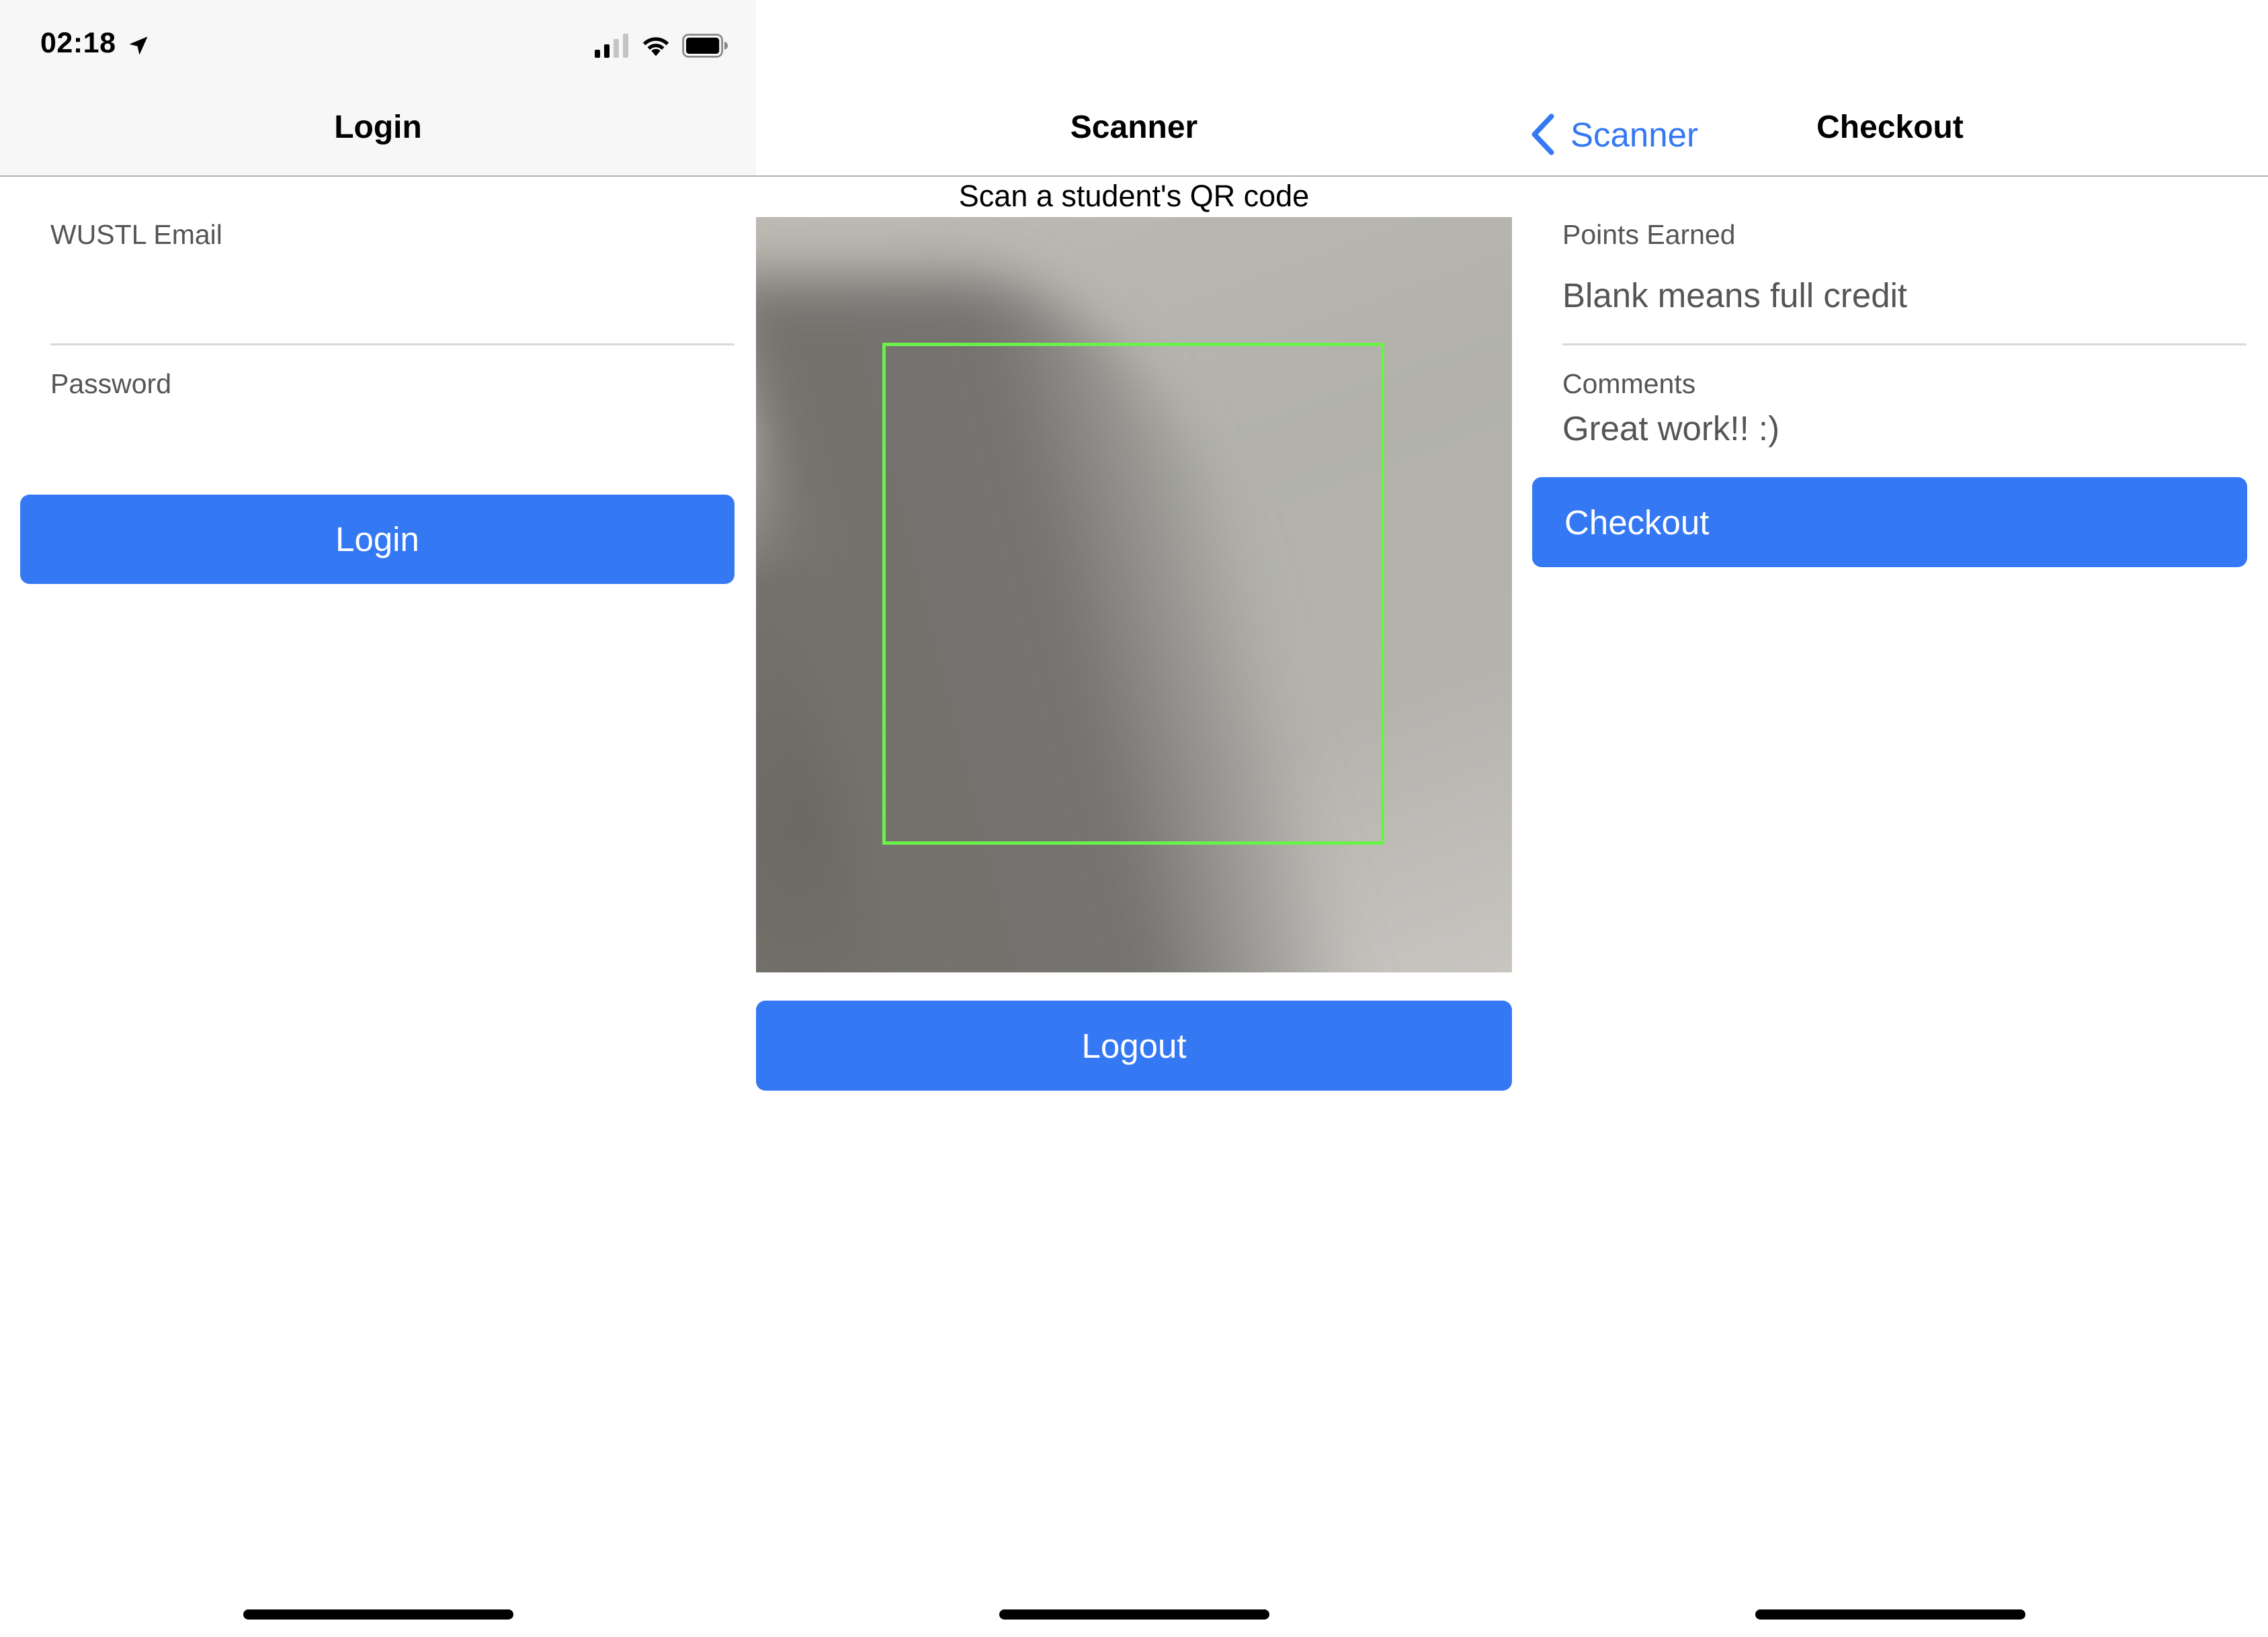 Image resolution: width=2268 pixels, height=1637 pixels. I want to click on logout-button: Logout, so click(1134, 1046).